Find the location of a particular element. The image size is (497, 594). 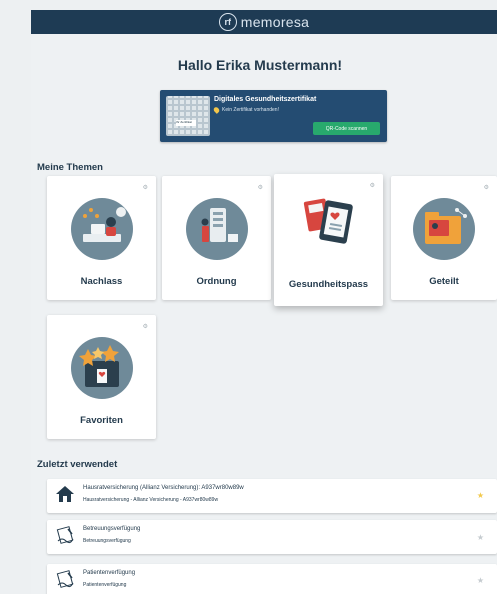

brand: rf memoresa is located at coordinates (264, 22).